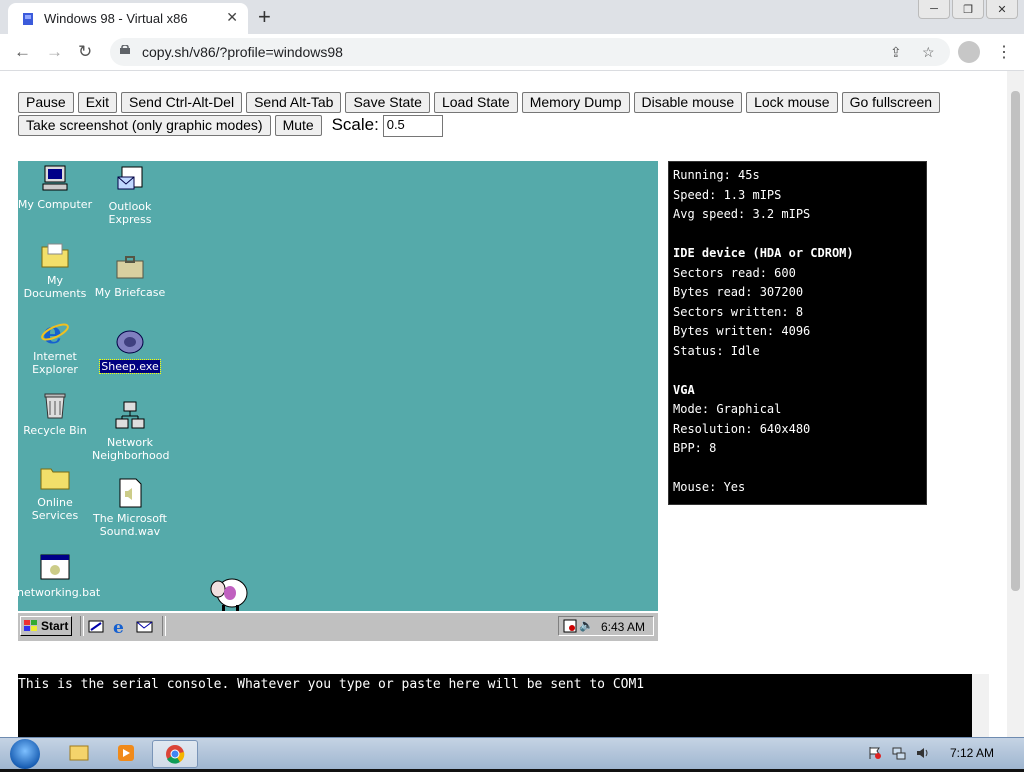 This screenshot has width=1024, height=772. Describe the element at coordinates (934, 9) in the screenshot. I see `minimize-button: ─` at that location.